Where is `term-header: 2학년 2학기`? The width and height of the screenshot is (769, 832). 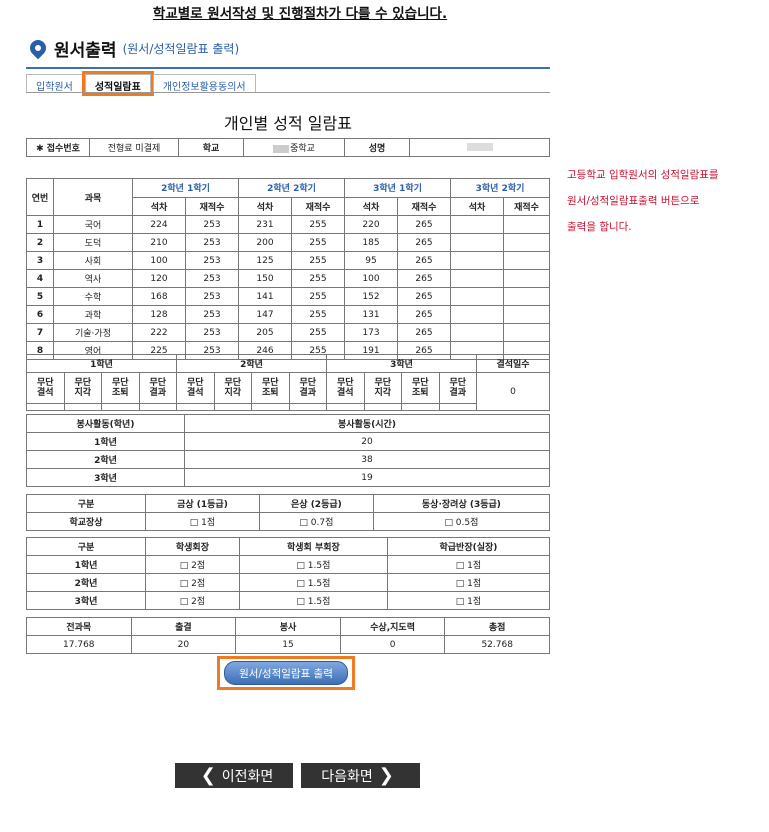 term-header: 2학년 2학기 is located at coordinates (291, 188).